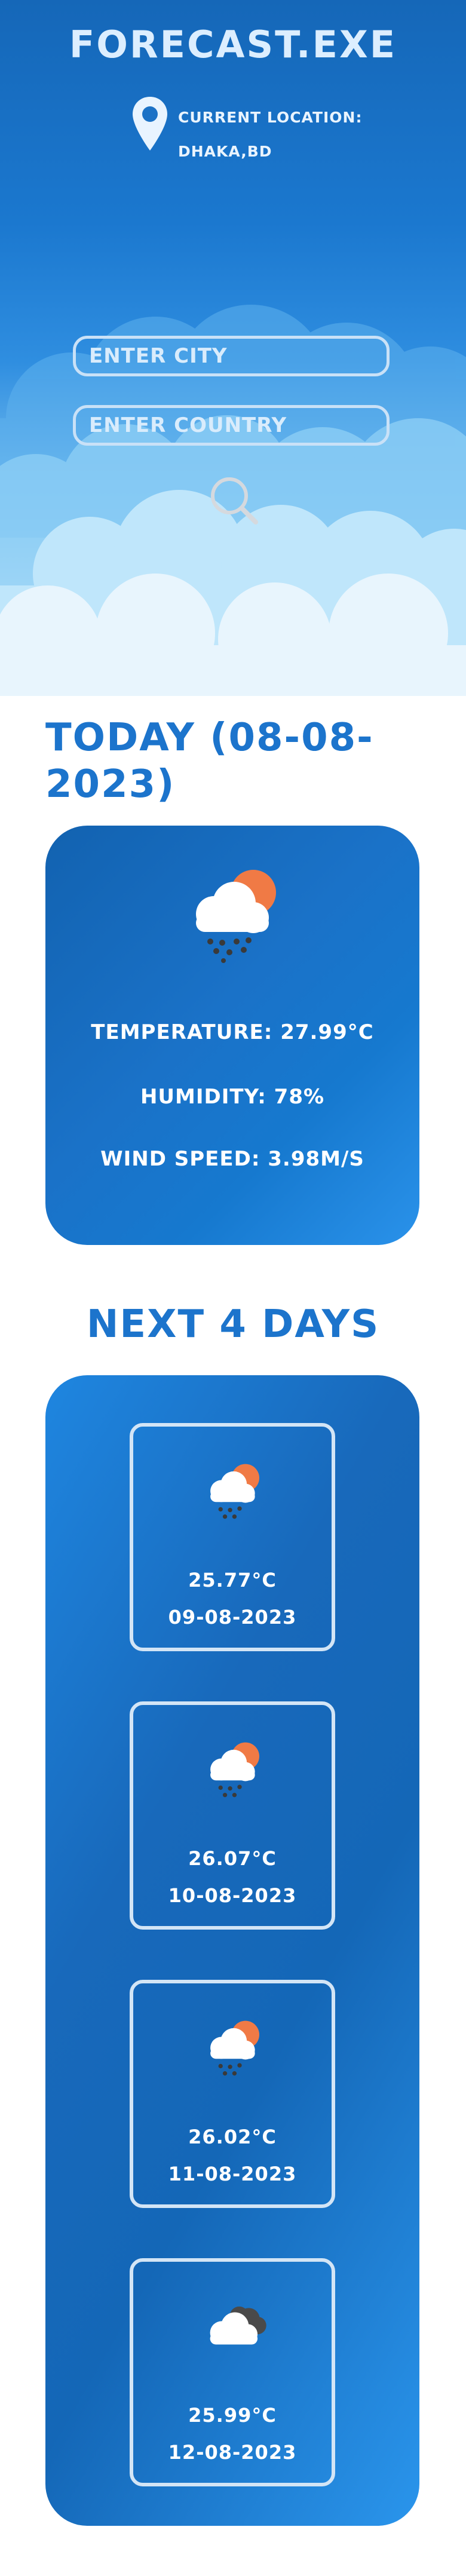  I want to click on forecast-temperature: 25.99°C, so click(232, 2415).